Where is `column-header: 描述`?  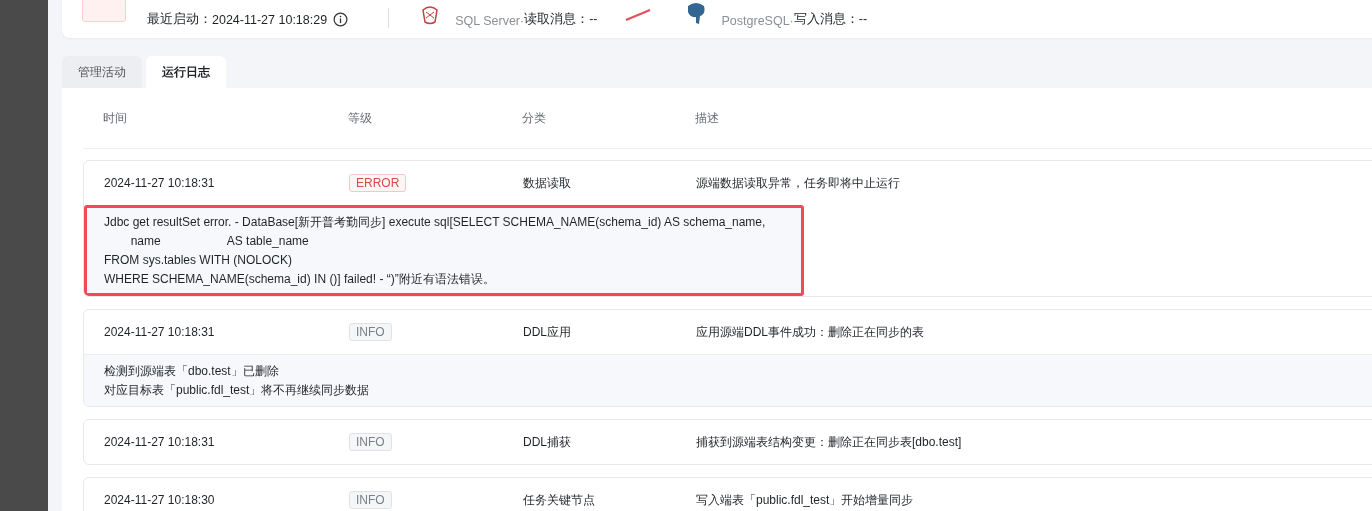 column-header: 描述 is located at coordinates (707, 118).